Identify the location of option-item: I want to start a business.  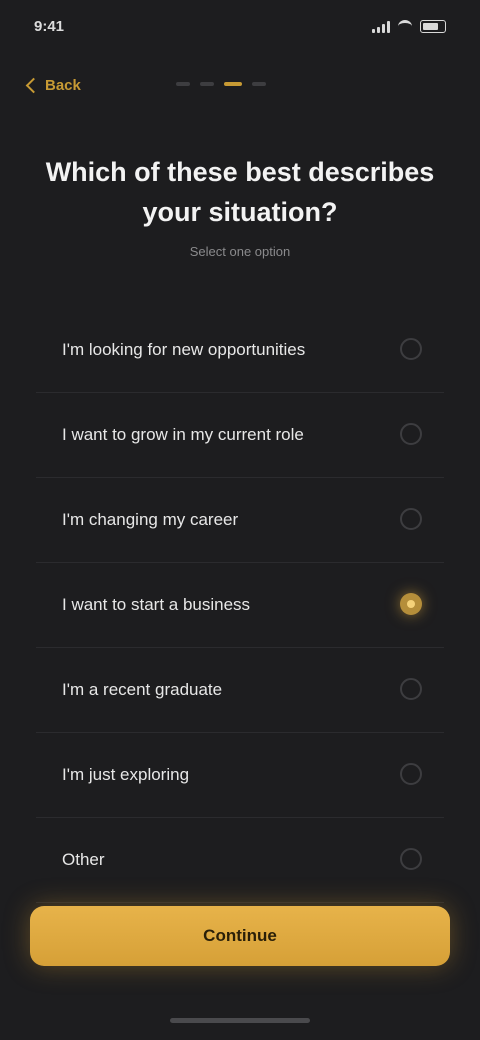
(240, 605).